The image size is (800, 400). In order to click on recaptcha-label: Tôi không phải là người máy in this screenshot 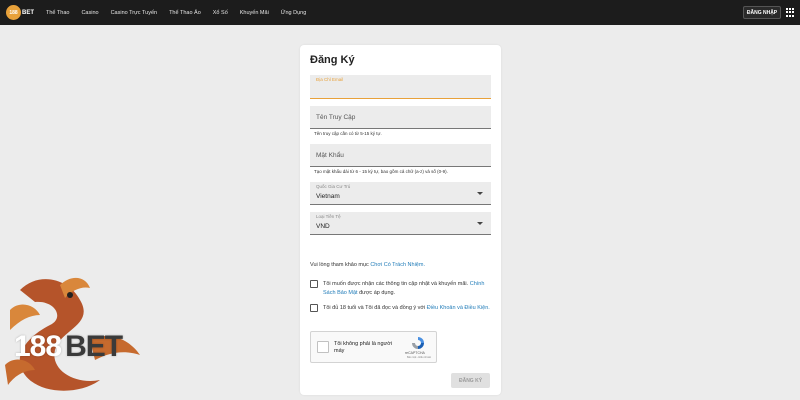, I will do `click(363, 347)`.